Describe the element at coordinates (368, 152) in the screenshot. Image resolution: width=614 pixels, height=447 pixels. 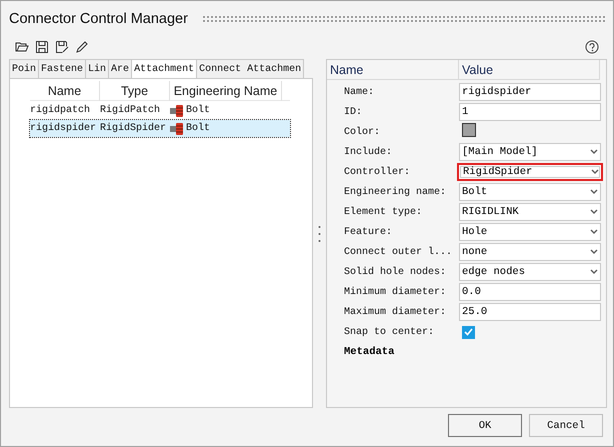
I see `property-label: Include:` at that location.